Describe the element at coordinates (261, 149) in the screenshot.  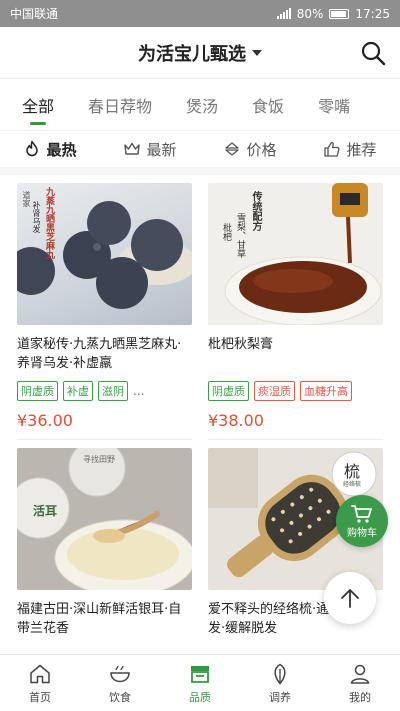
I see `sort-label: 价格` at that location.